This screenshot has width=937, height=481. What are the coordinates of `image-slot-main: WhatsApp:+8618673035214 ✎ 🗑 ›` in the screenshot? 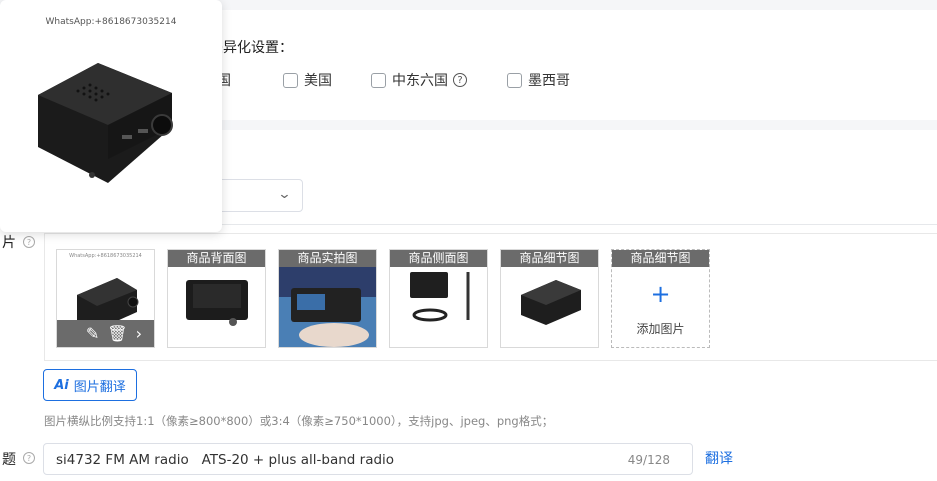 It's located at (105, 298).